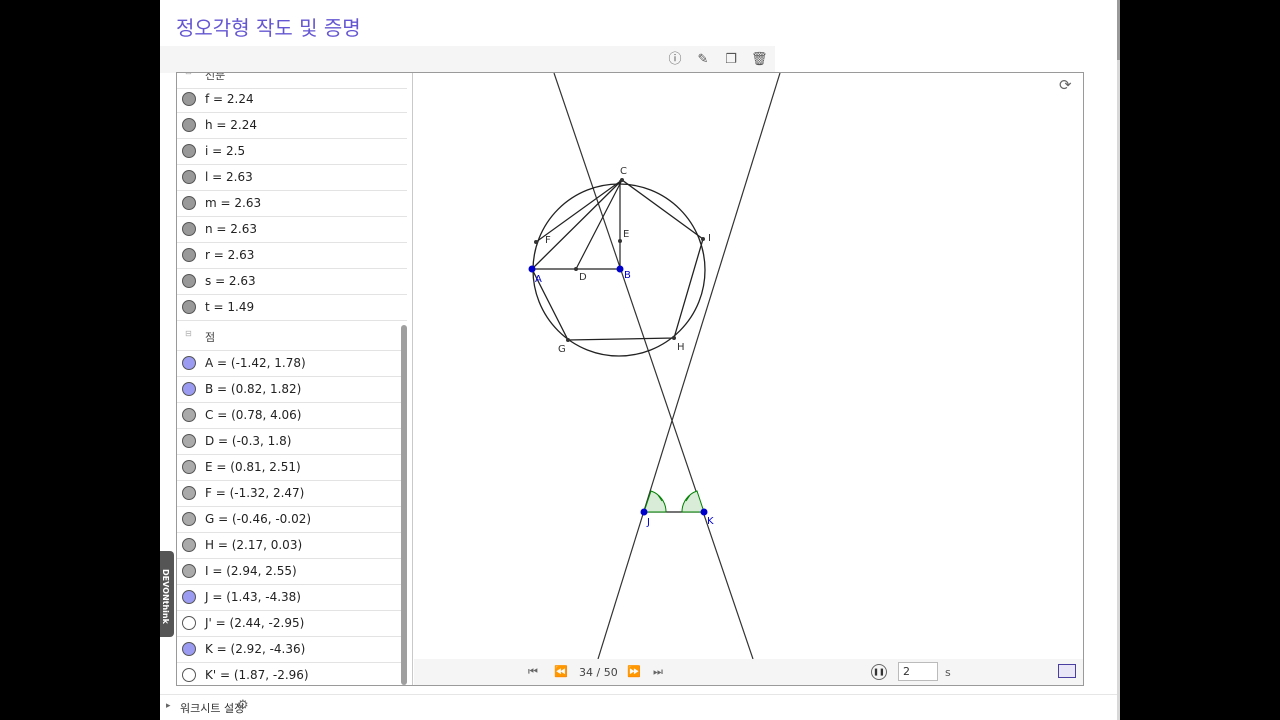  What do you see at coordinates (292, 442) in the screenshot?
I see `algebra-item: D = (-0.3, 1.8)` at bounding box center [292, 442].